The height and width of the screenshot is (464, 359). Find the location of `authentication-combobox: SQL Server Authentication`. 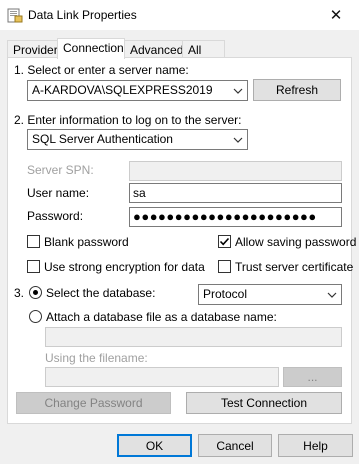

authentication-combobox: SQL Server Authentication is located at coordinates (137, 139).